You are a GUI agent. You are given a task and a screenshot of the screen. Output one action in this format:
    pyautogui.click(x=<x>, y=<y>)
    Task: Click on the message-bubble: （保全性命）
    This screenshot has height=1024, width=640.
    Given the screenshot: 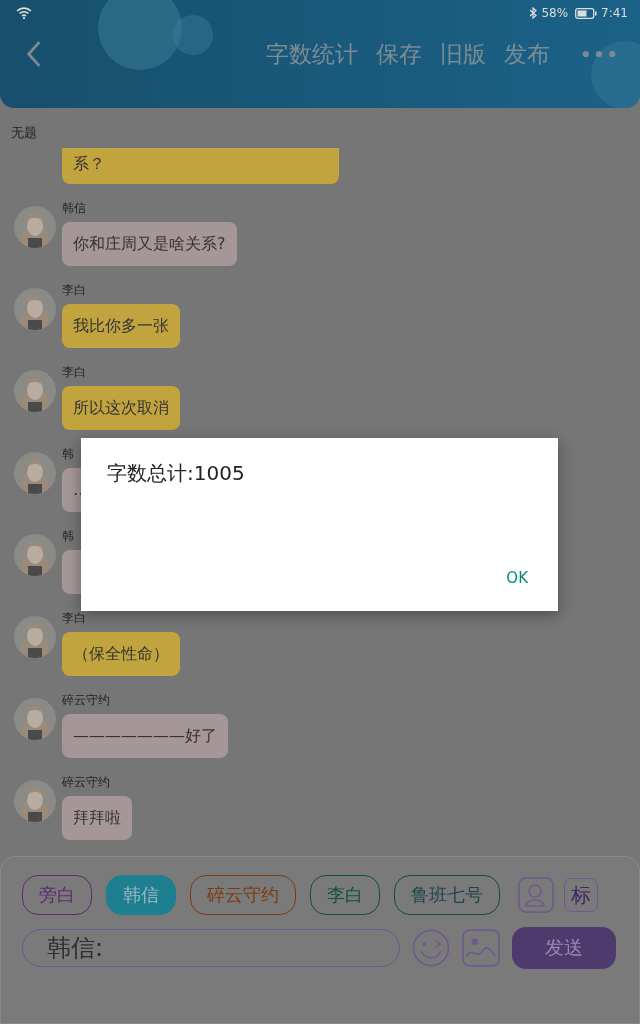 What is the action you would take?
    pyautogui.click(x=121, y=654)
    